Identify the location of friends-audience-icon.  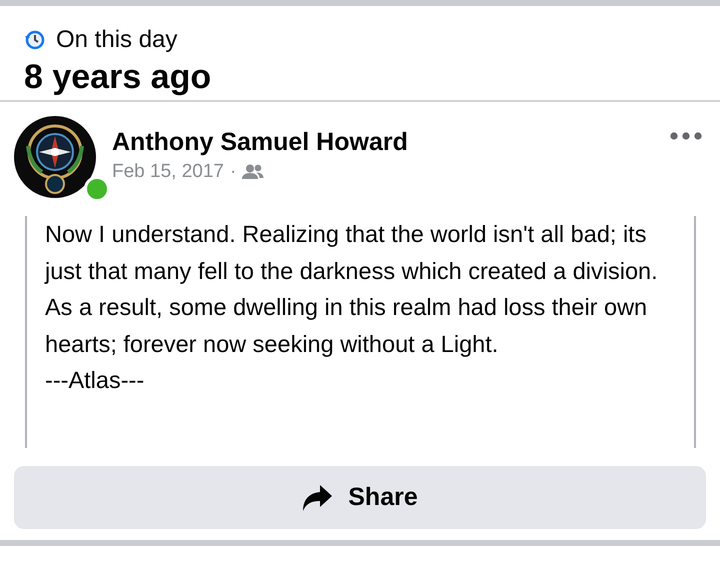
(253, 172).